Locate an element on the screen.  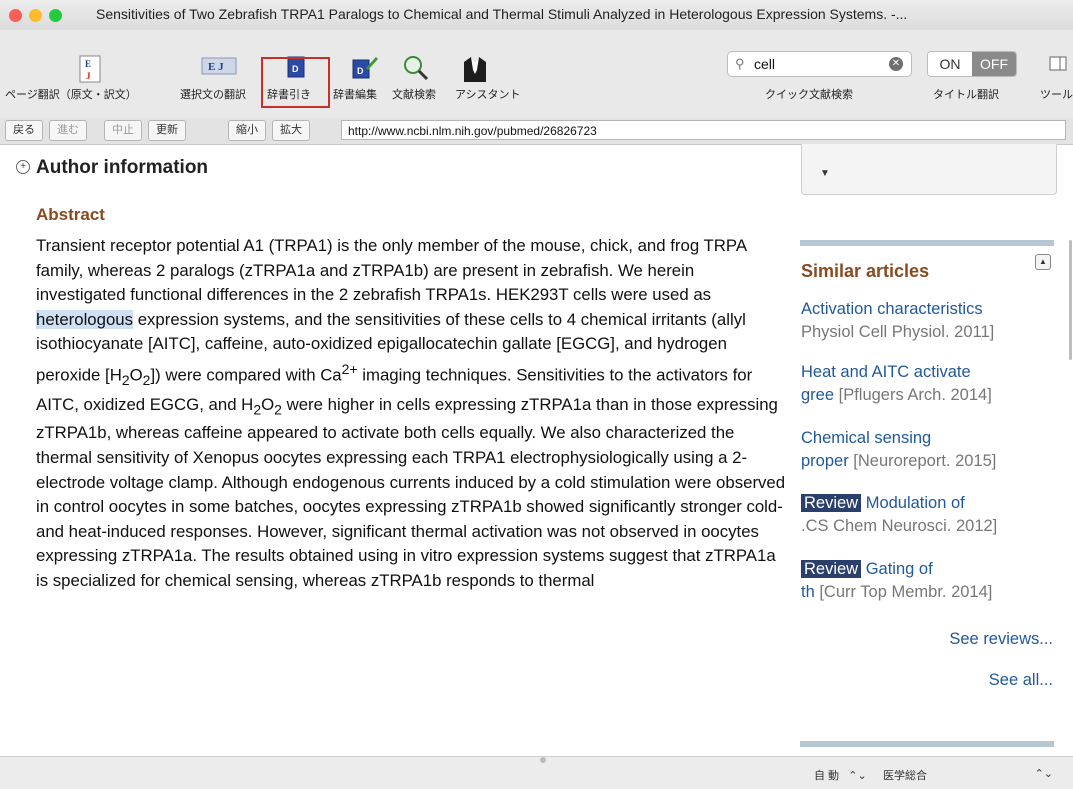
search-input: cell is located at coordinates (764, 64).